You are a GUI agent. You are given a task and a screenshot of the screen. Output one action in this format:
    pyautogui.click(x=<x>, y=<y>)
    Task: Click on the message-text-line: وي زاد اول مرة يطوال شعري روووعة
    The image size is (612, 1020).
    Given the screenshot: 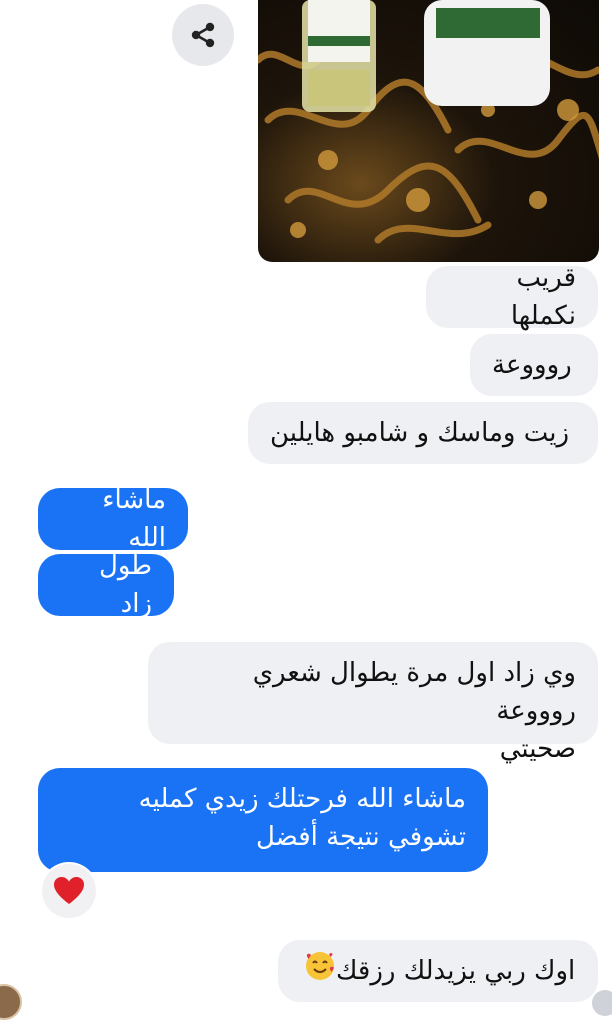 What is the action you would take?
    pyautogui.click(x=414, y=692)
    